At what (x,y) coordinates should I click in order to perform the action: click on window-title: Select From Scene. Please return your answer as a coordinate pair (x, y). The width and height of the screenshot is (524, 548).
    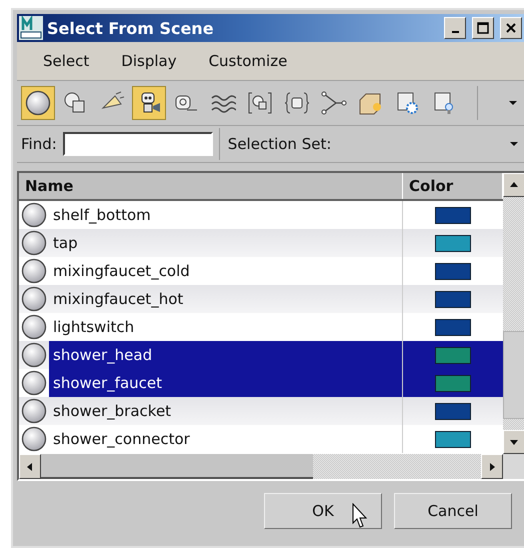
    Looking at the image, I should click on (131, 28).